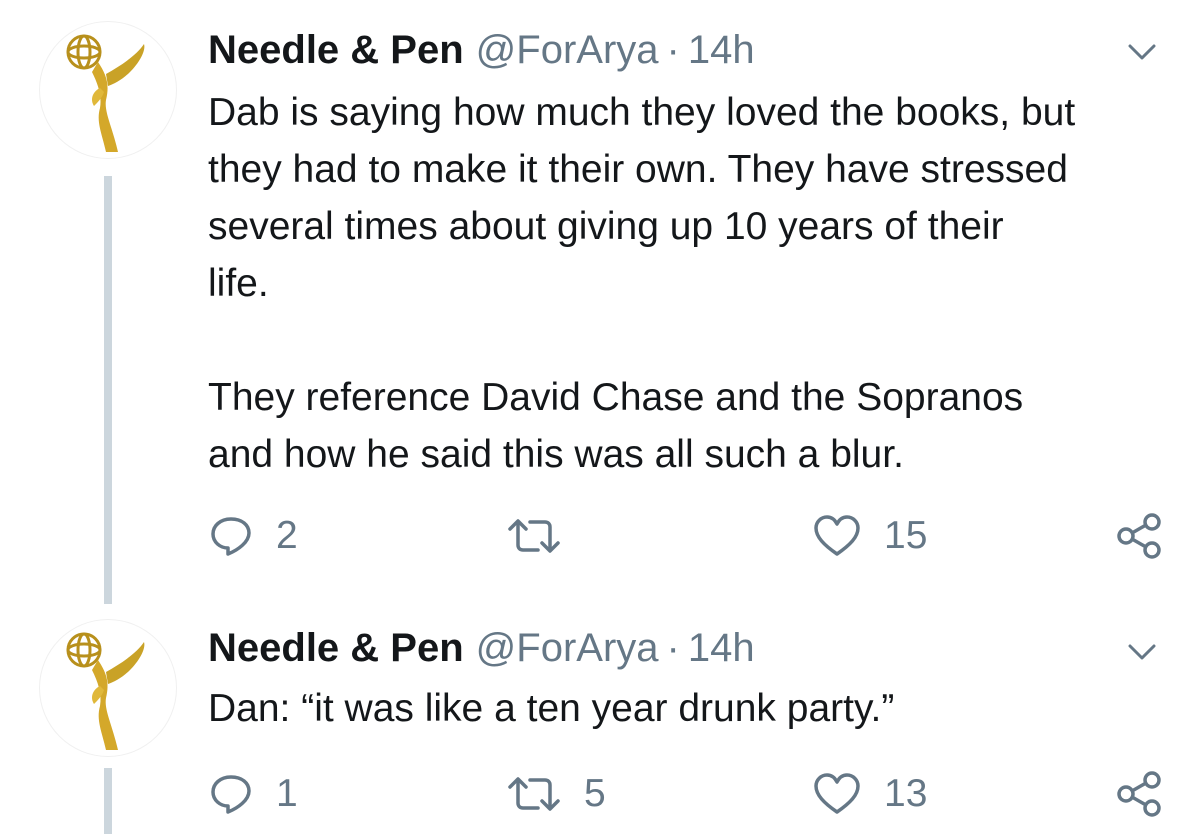 The image size is (1200, 834). I want to click on like-button: 13, so click(869, 794).